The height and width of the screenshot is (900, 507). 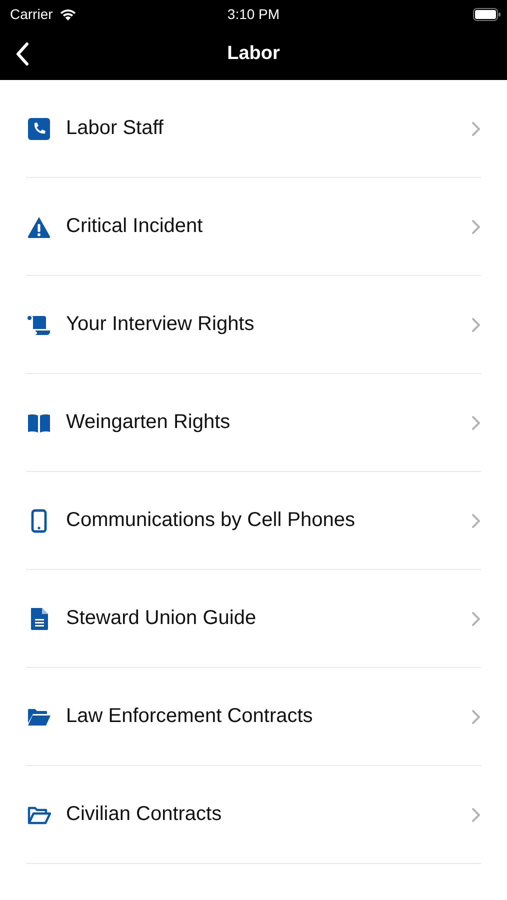 What do you see at coordinates (253, 14) in the screenshot?
I see `clock-time: 3:10 PM` at bounding box center [253, 14].